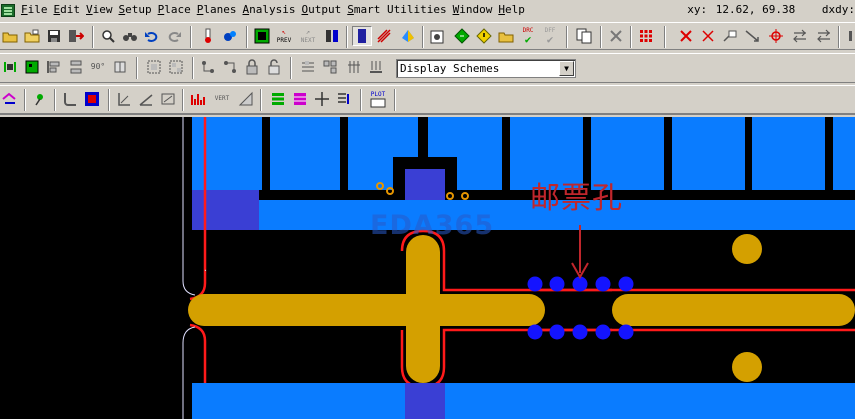 The image size is (855, 419). What do you see at coordinates (747, 249) in the screenshot?
I see `mounting-pad-top` at bounding box center [747, 249].